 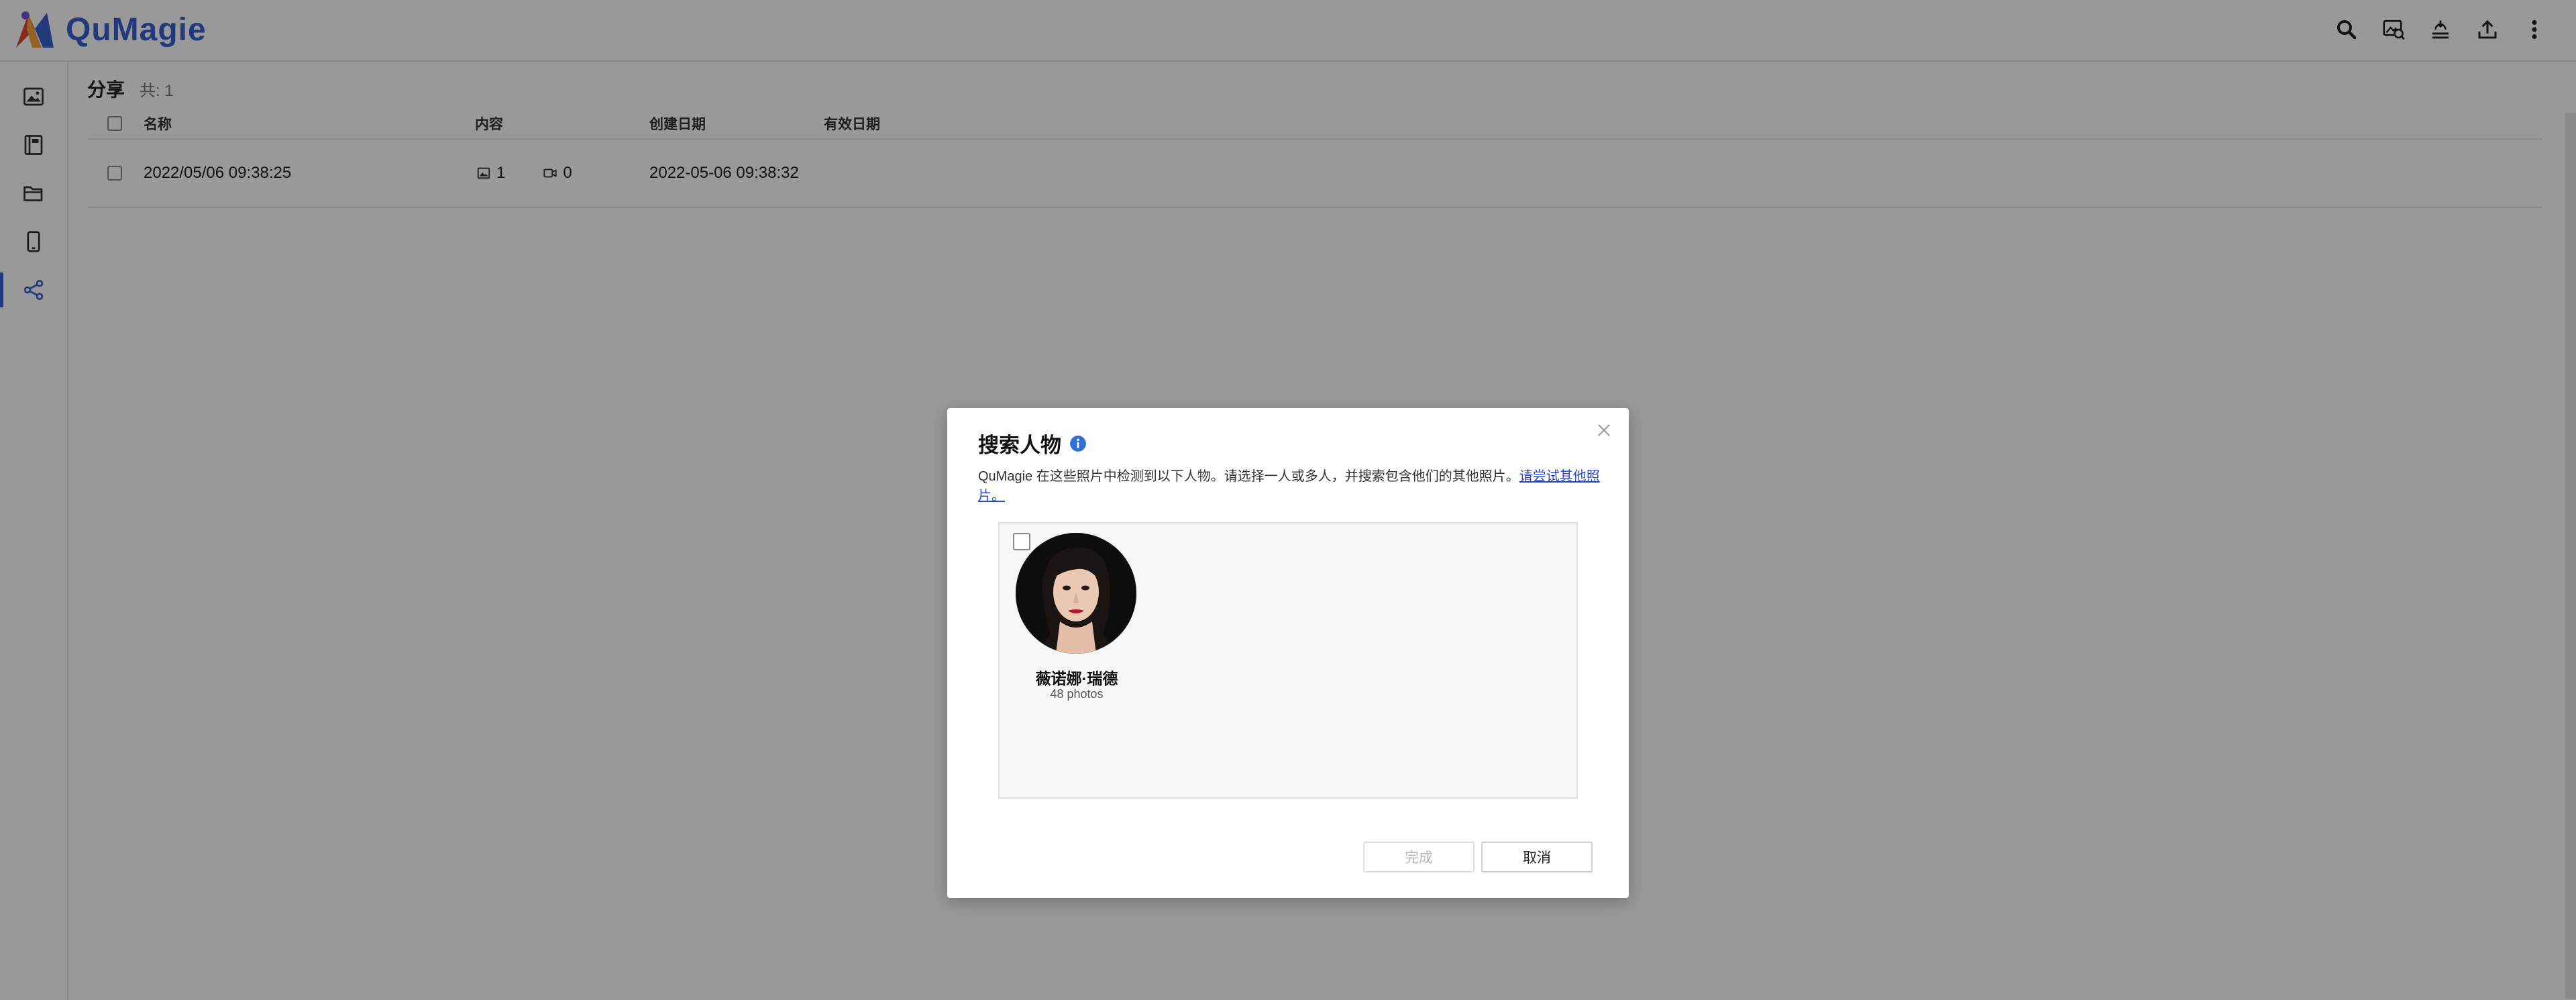 What do you see at coordinates (1019, 445) in the screenshot?
I see `dialog-title: 搜索人物` at bounding box center [1019, 445].